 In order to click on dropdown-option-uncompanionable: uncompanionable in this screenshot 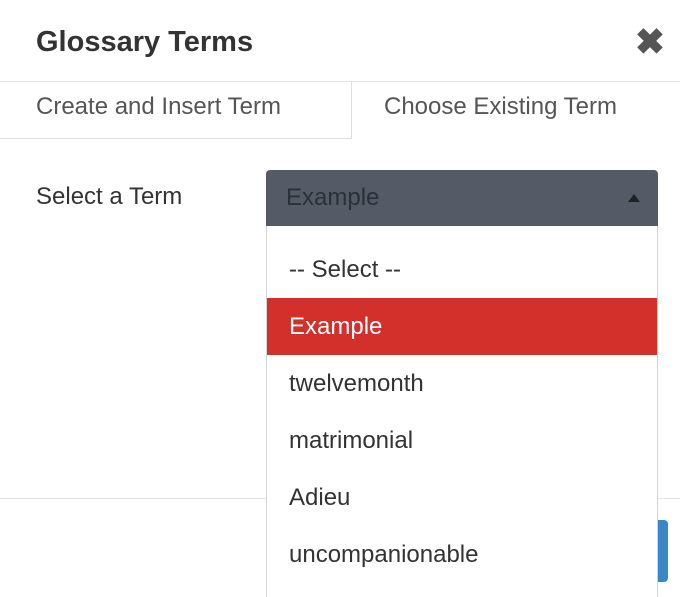, I will do `click(462, 554)`.